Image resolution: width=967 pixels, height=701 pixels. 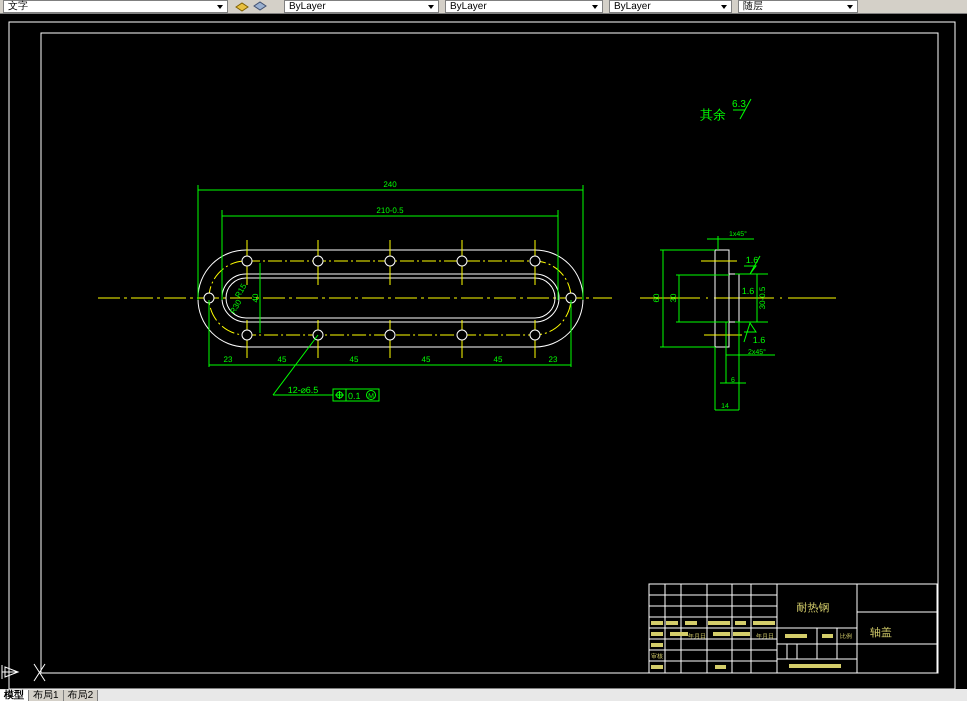 I want to click on material-text: 耐热钢, so click(x=813, y=608).